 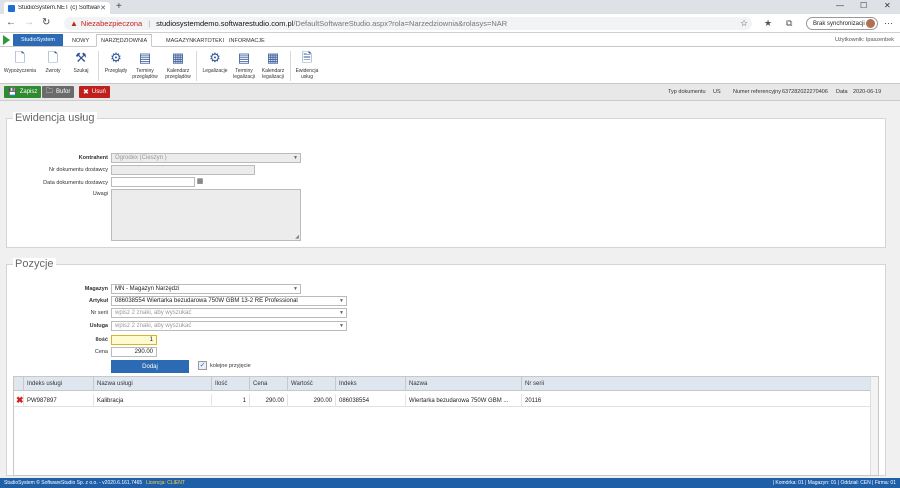 What do you see at coordinates (842, 92) in the screenshot?
I see `doc-date-label: Data` at bounding box center [842, 92].